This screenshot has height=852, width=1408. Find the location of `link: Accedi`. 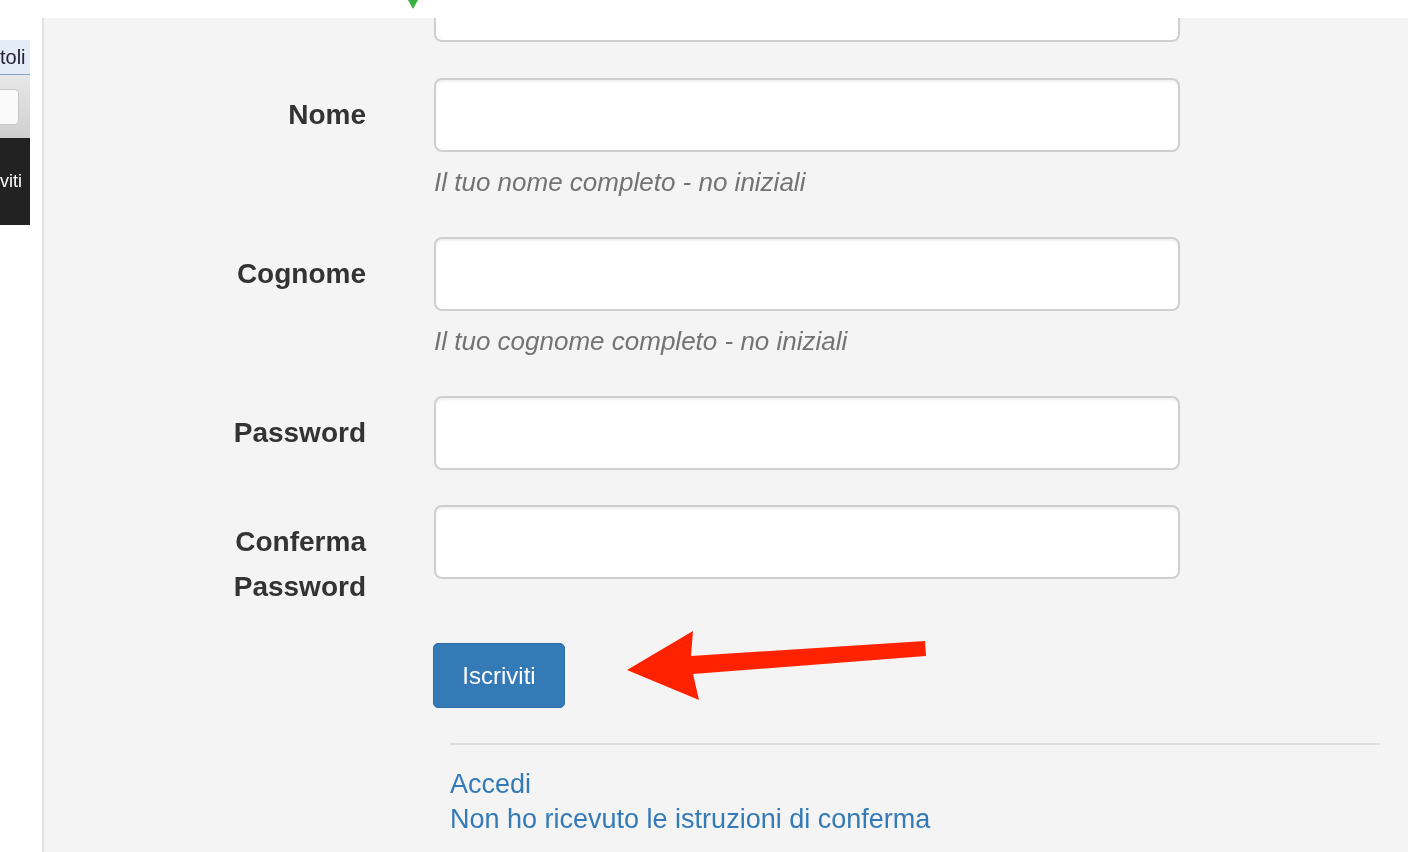

link: Accedi is located at coordinates (491, 784).